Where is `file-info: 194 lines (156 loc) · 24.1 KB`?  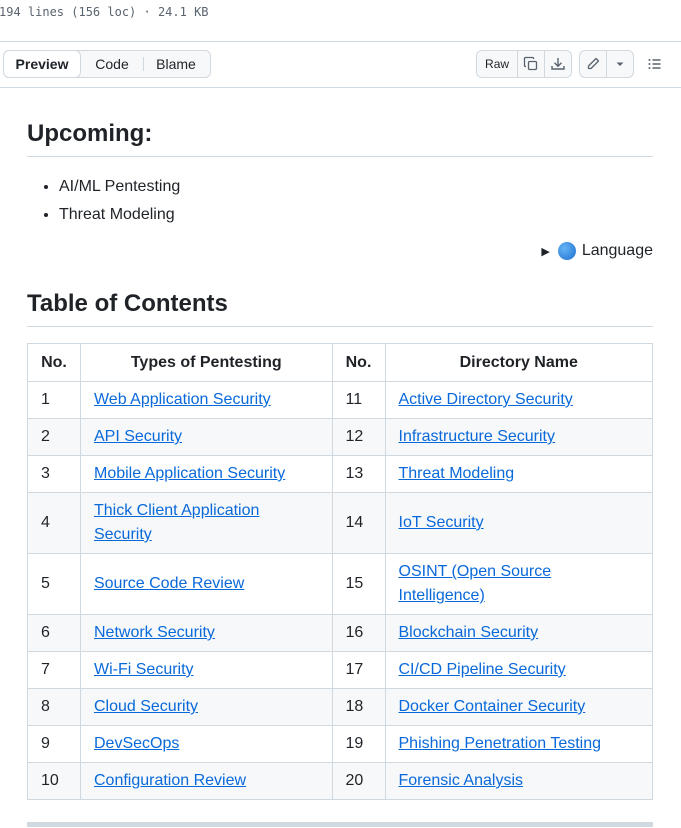
file-info: 194 lines (156 loc) · 24.1 KB is located at coordinates (104, 12).